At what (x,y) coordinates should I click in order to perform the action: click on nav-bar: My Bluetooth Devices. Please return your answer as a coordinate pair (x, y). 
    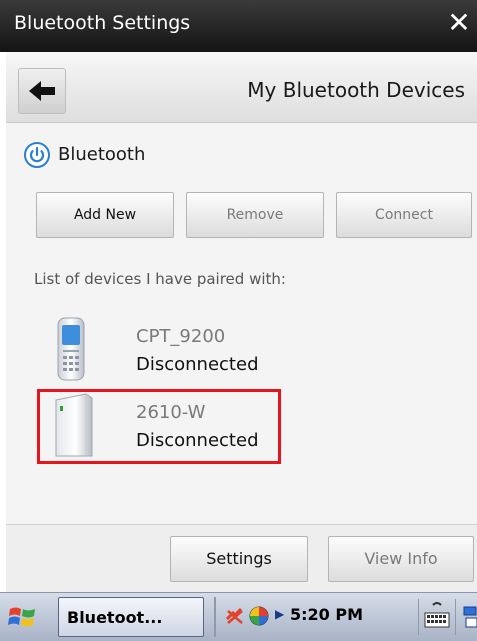
    Looking at the image, I should click on (241, 87).